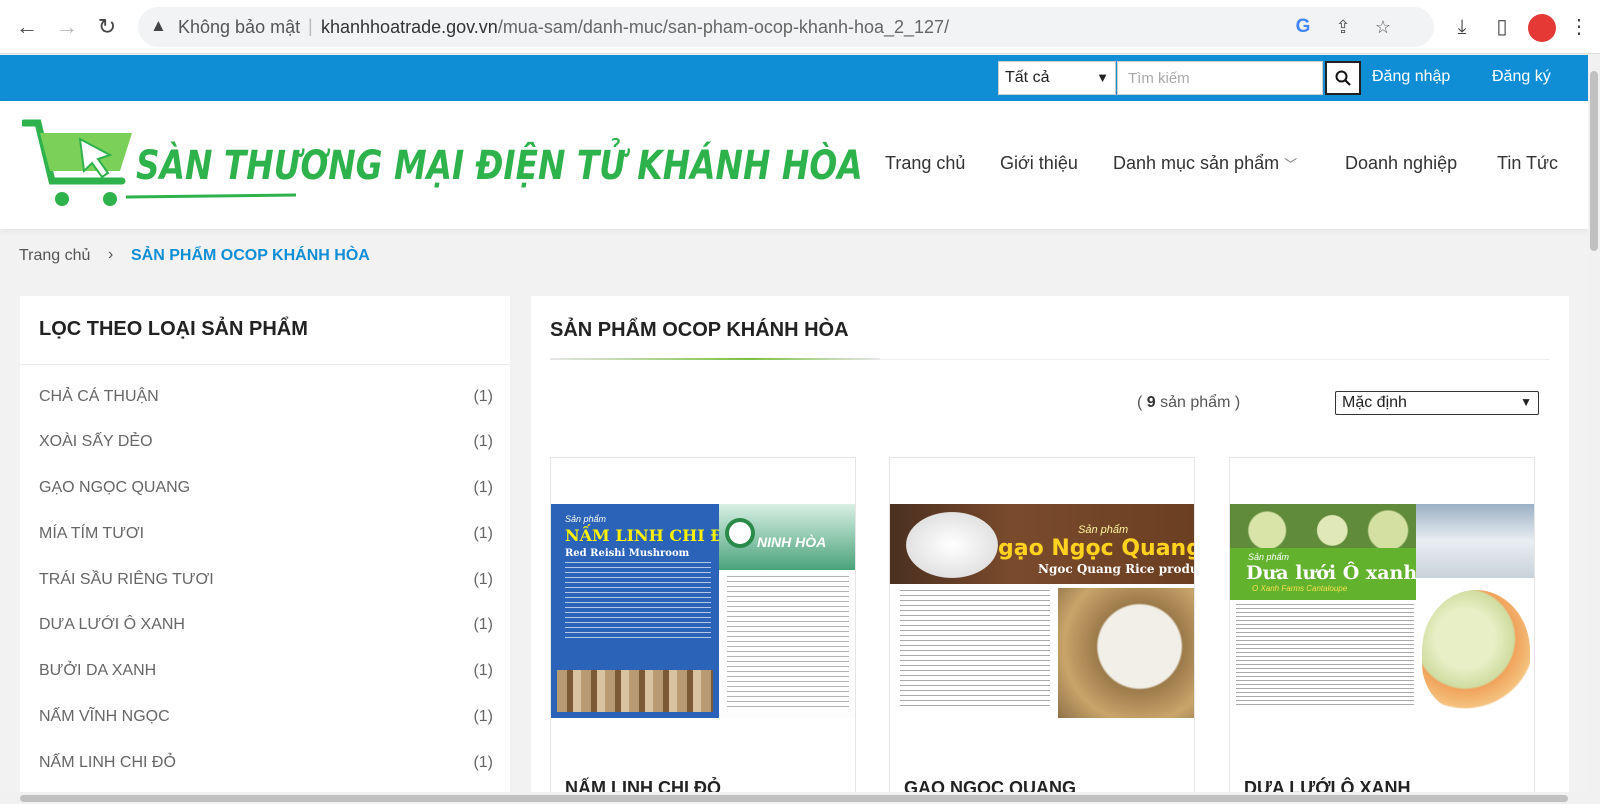 The width and height of the screenshot is (1600, 804). What do you see at coordinates (107, 27) in the screenshot?
I see `reload-icon: ↻` at bounding box center [107, 27].